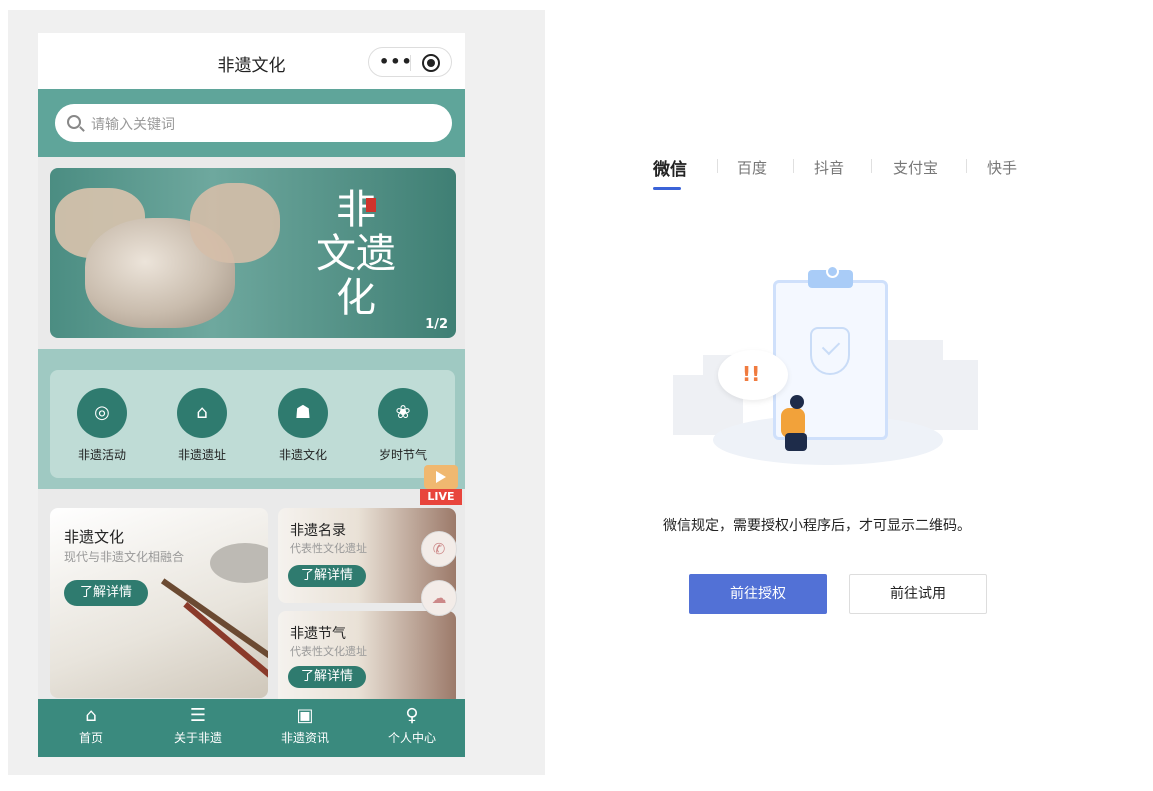 The height and width of the screenshot is (791, 1153). I want to click on category-item-activities: ◎ 非遗活动, so click(102, 425).